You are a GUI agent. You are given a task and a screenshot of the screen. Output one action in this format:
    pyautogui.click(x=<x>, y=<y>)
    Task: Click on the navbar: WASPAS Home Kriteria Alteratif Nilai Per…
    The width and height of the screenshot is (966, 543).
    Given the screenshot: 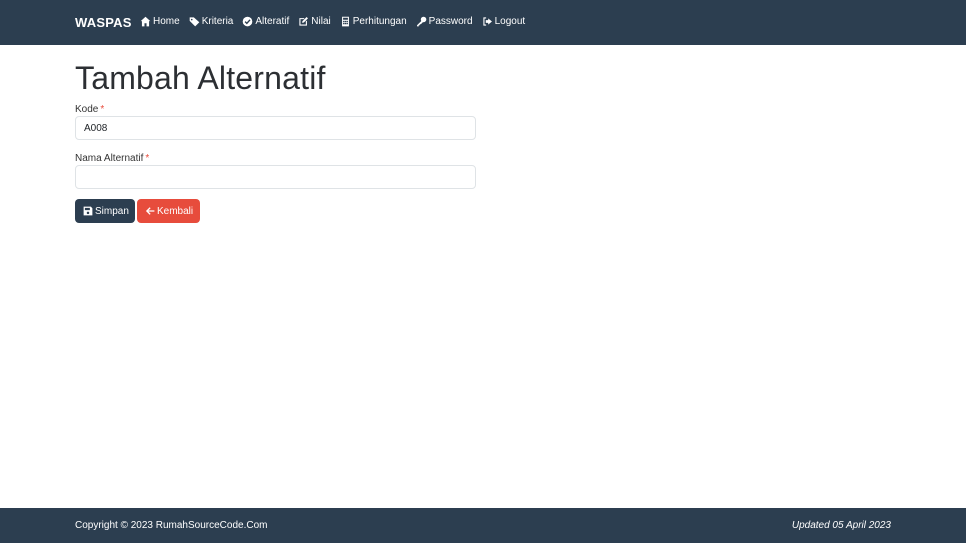 What is the action you would take?
    pyautogui.click(x=483, y=22)
    